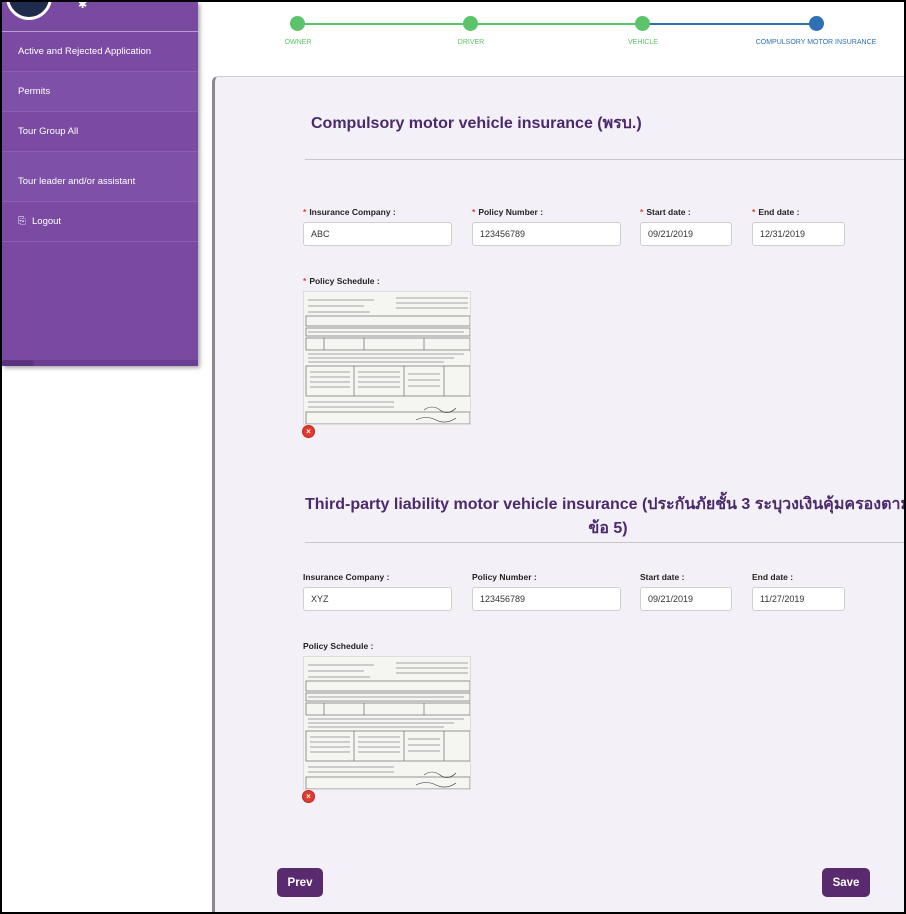  I want to click on sidebar-item-tour-leader: Tour leader and/or assistant, so click(100, 177).